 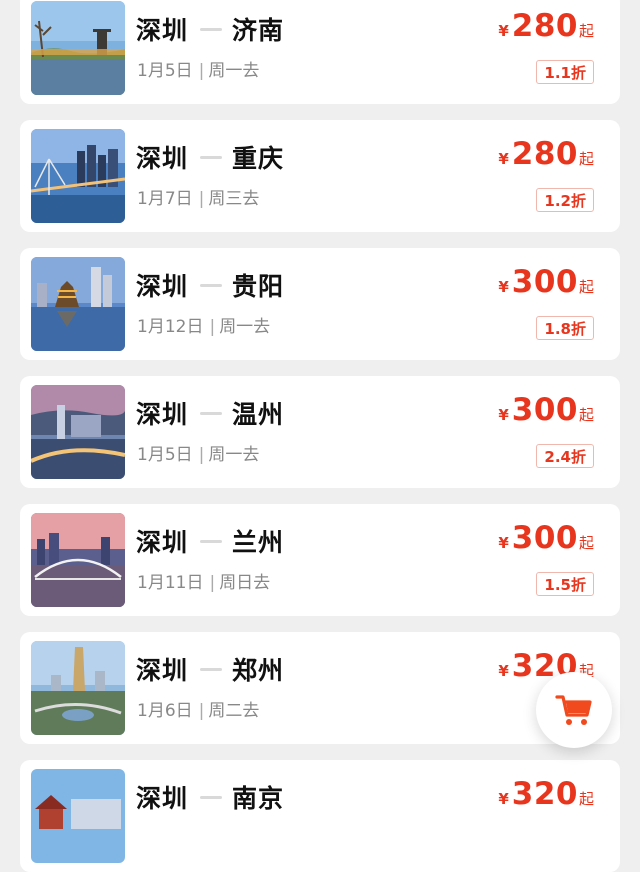 I want to click on departure-date: 1月11日, so click(x=170, y=583).